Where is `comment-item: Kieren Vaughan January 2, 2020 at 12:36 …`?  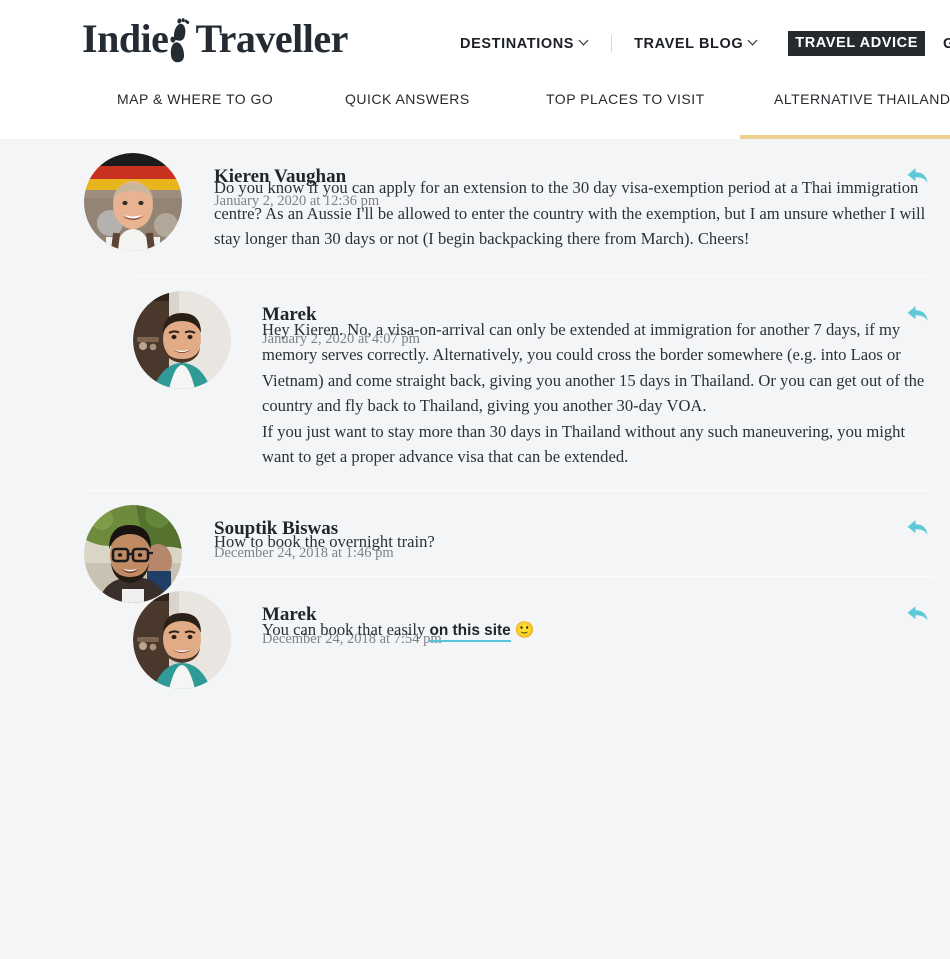 comment-item: Kieren Vaughan January 2, 2020 at 12:36 … is located at coordinates (475, 207).